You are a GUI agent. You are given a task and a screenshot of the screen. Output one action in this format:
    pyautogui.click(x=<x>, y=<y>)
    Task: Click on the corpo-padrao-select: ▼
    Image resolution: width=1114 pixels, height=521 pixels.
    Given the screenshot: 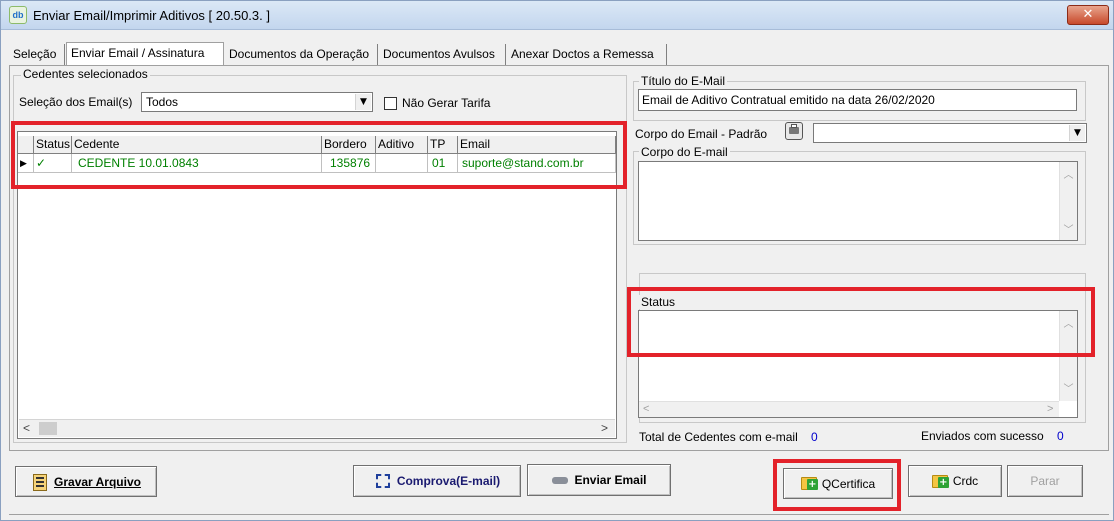 What is the action you would take?
    pyautogui.click(x=950, y=133)
    